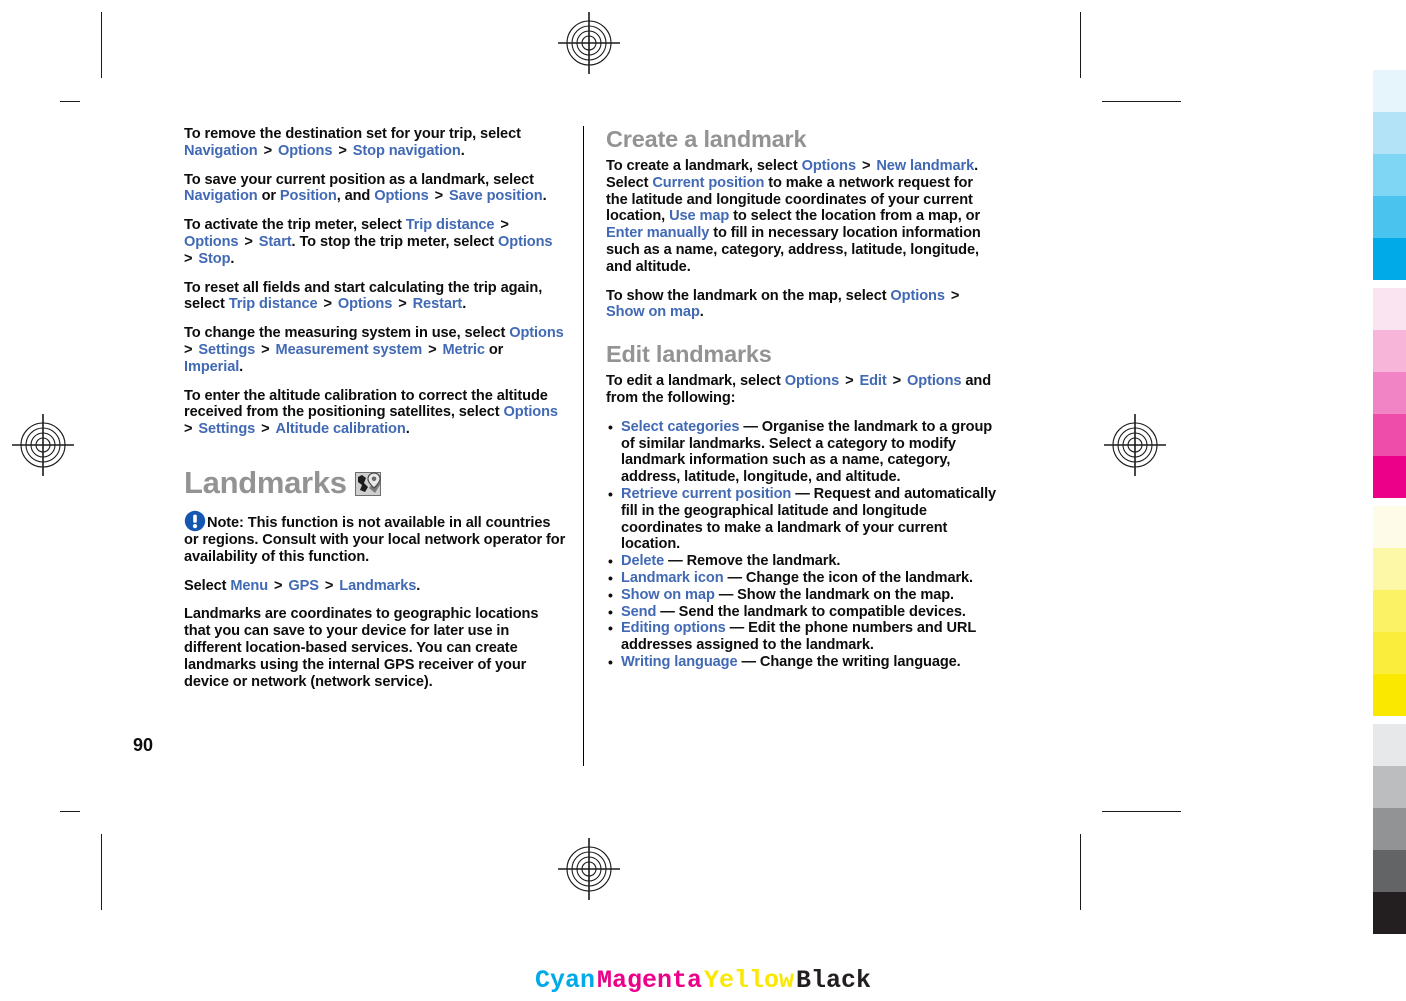 The width and height of the screenshot is (1406, 1001). Describe the element at coordinates (368, 483) in the screenshot. I see `landmark-map-icon` at that location.